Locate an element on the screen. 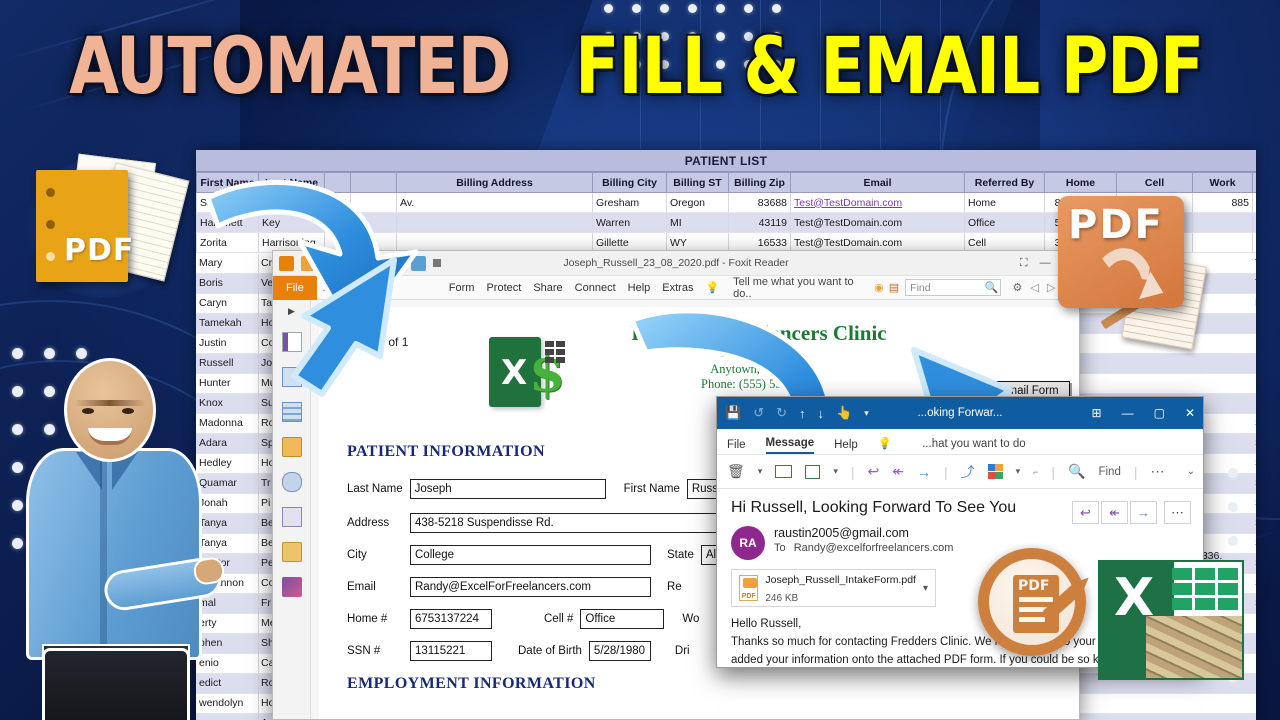 This screenshot has height=720, width=1280. cell-referred-by: Home is located at coordinates (1004, 202).